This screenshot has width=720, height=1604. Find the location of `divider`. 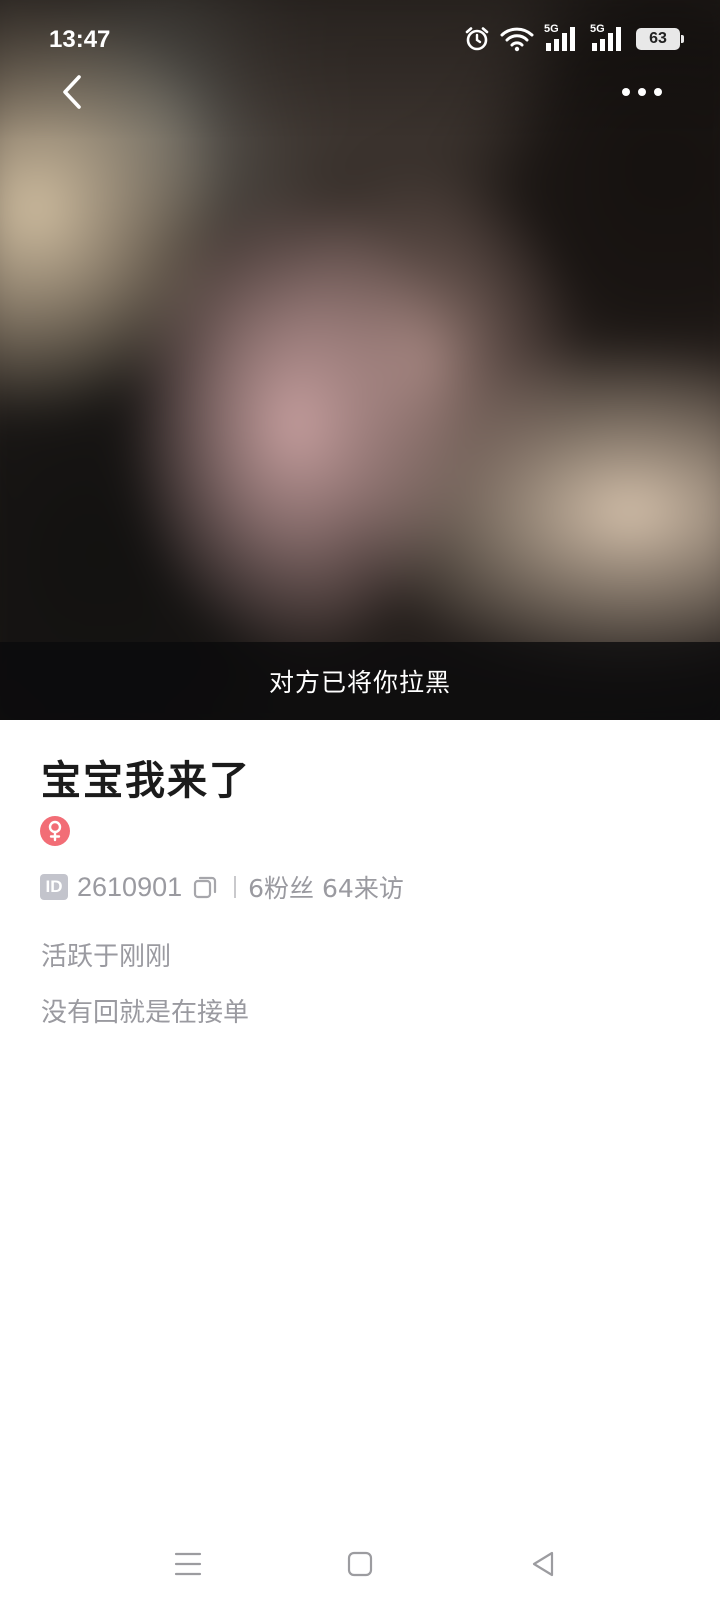

divider is located at coordinates (235, 887).